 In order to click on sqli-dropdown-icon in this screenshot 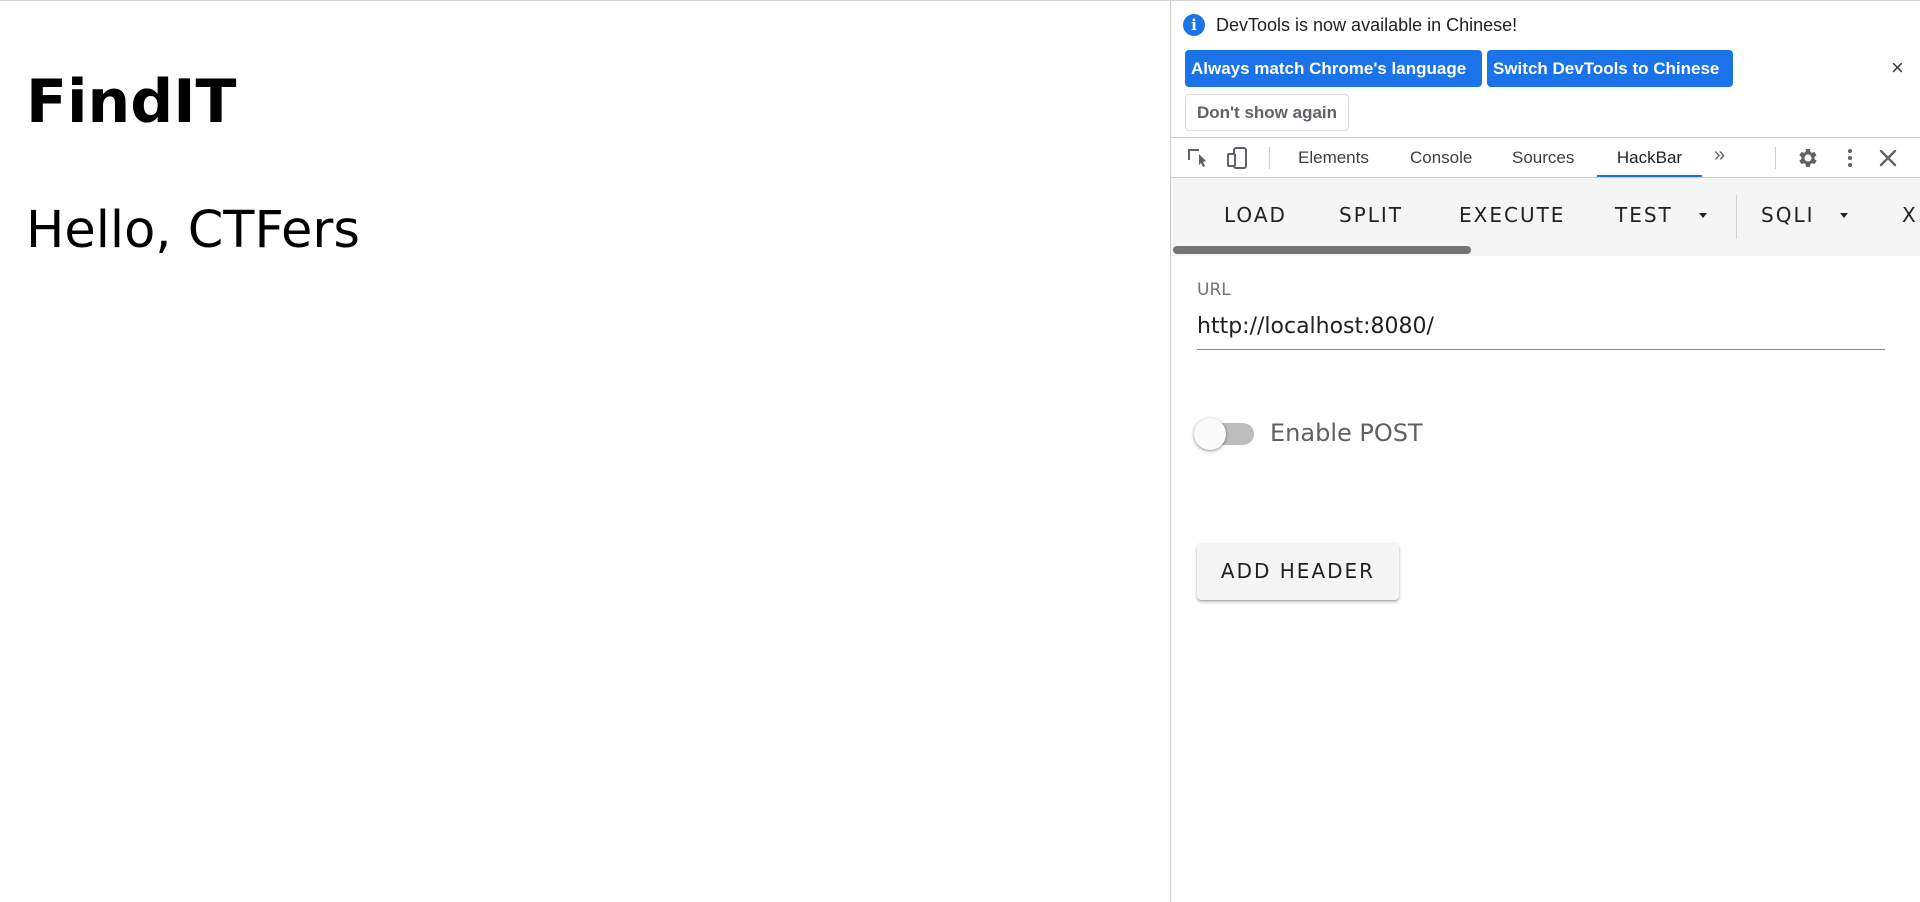, I will do `click(1844, 215)`.